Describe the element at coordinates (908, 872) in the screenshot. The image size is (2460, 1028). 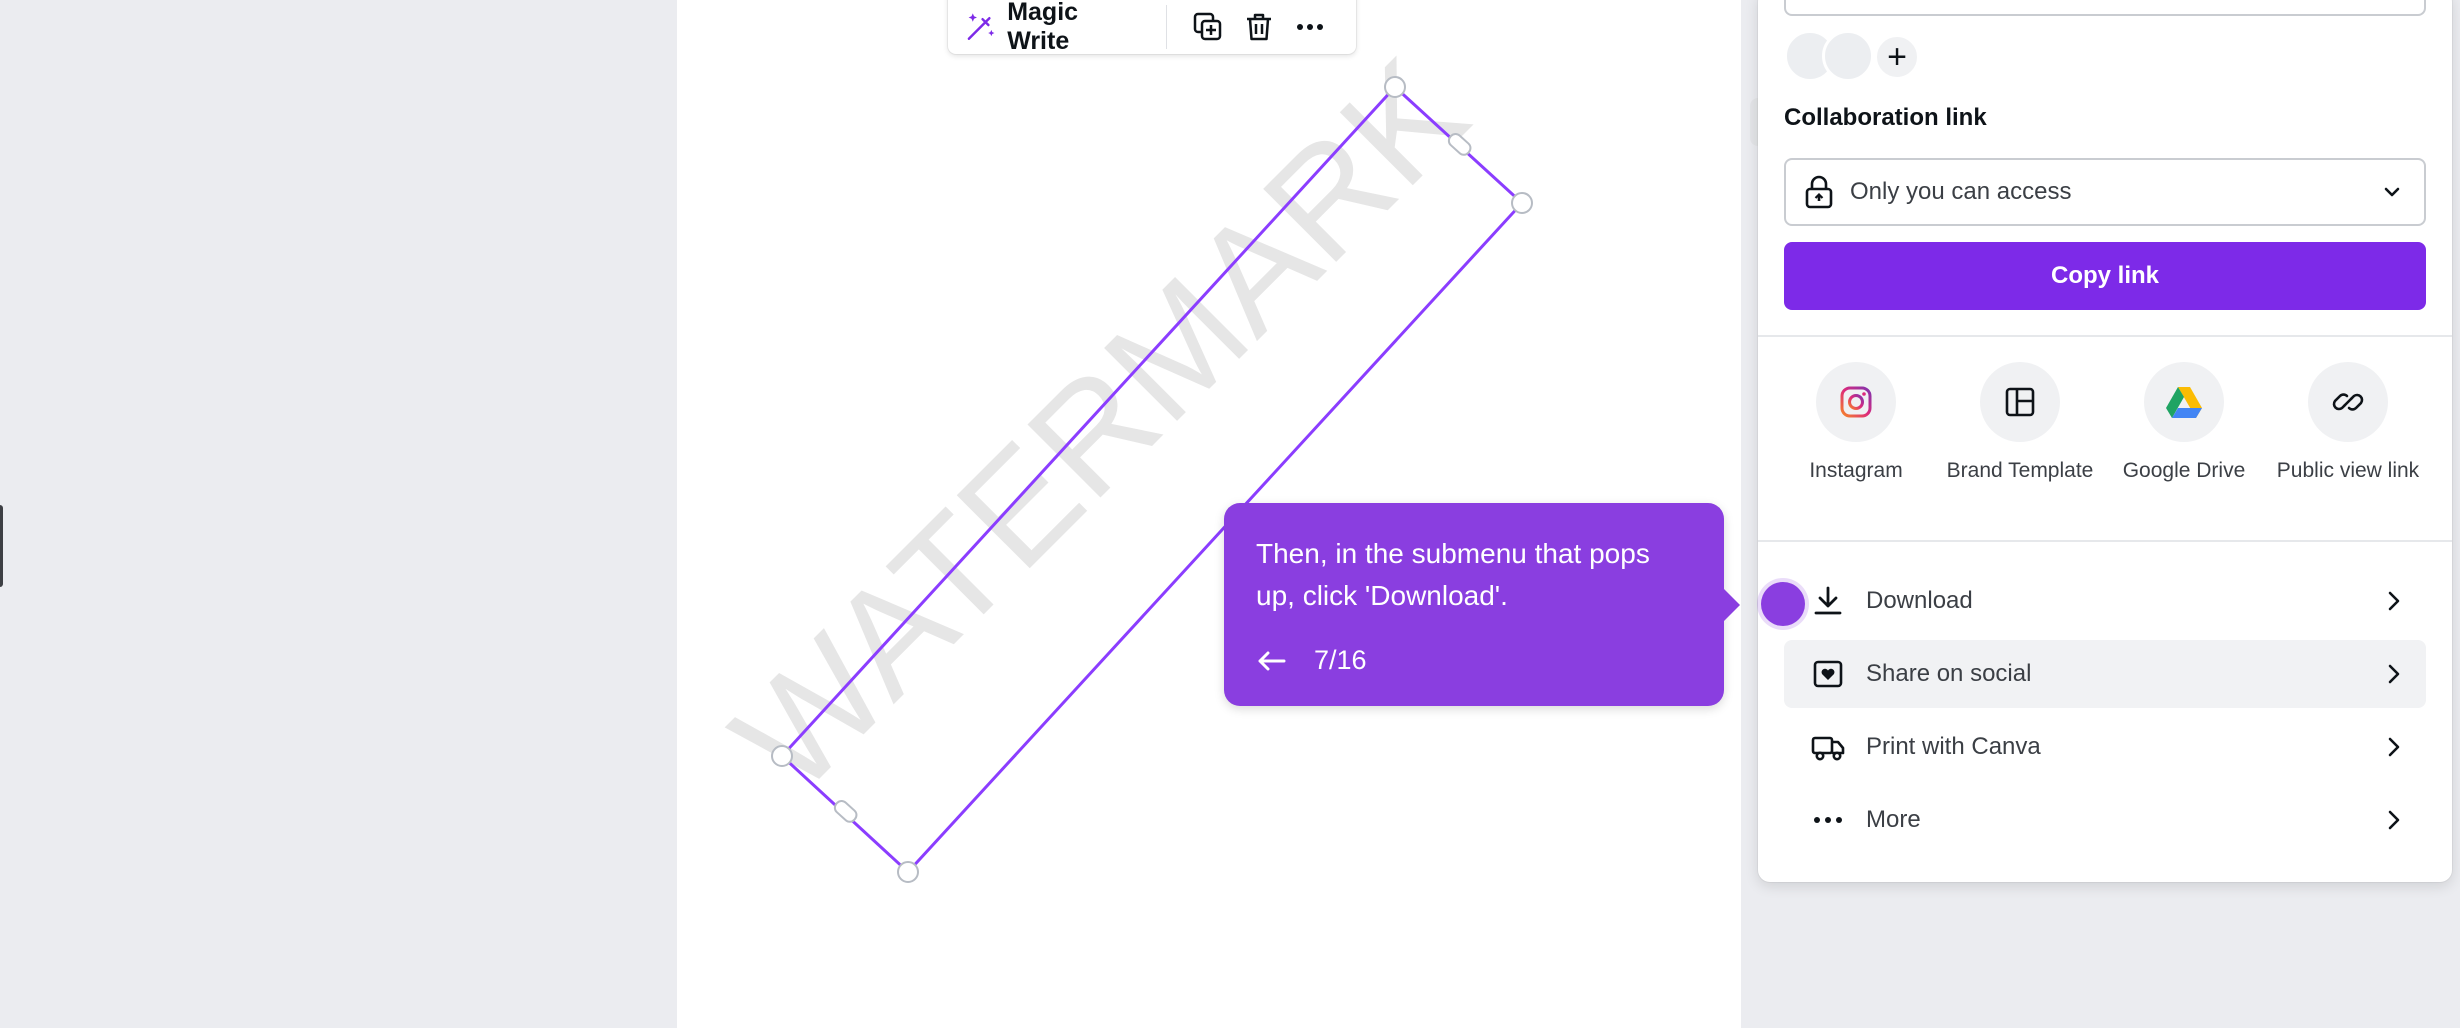
I see `resize-handle-bottom` at that location.